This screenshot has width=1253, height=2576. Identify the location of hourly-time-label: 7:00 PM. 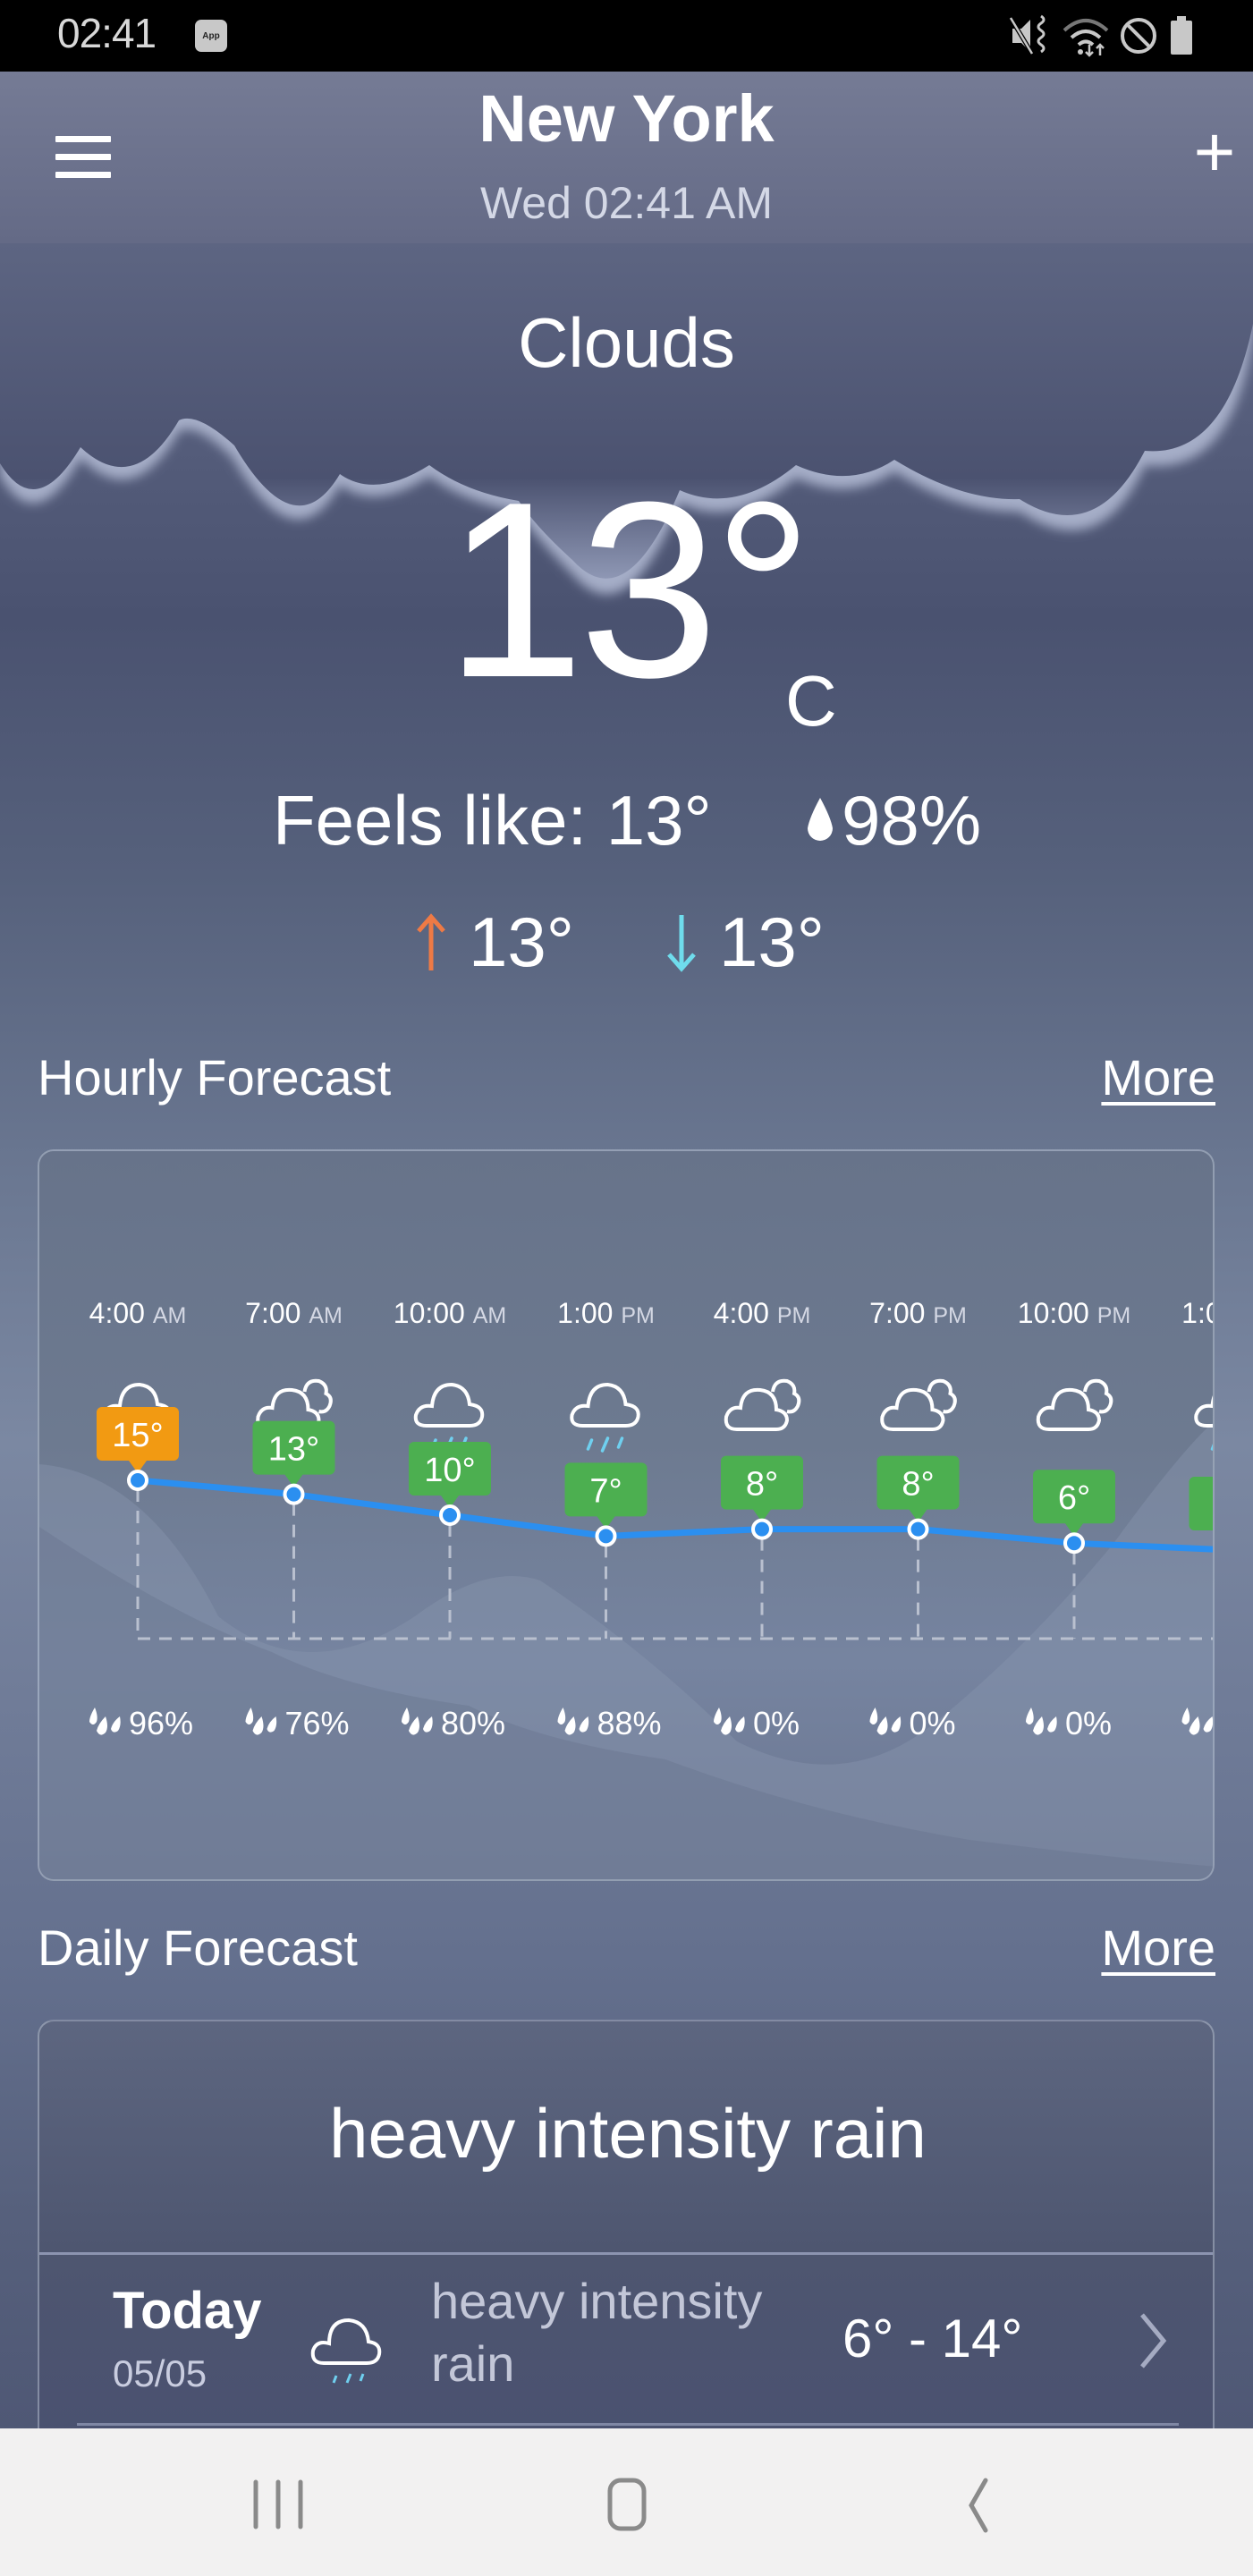
(918, 1313).